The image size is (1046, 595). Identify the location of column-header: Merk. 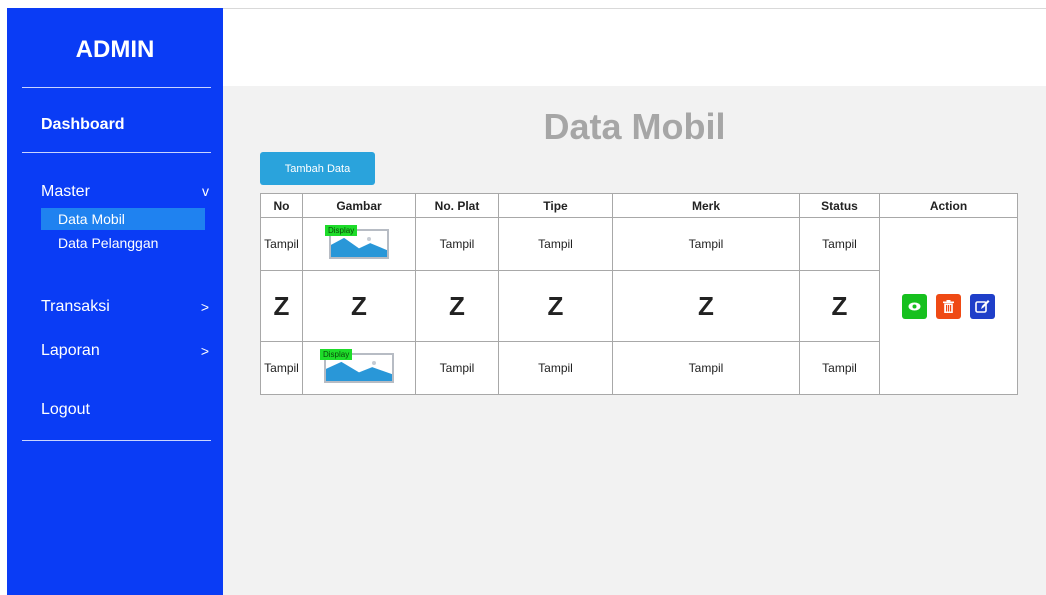
(706, 205).